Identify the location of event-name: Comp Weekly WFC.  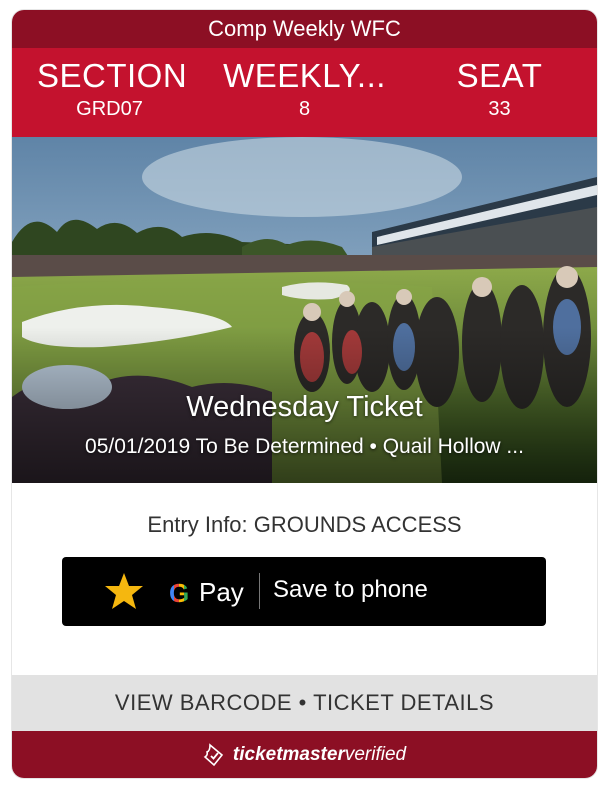
(304, 28).